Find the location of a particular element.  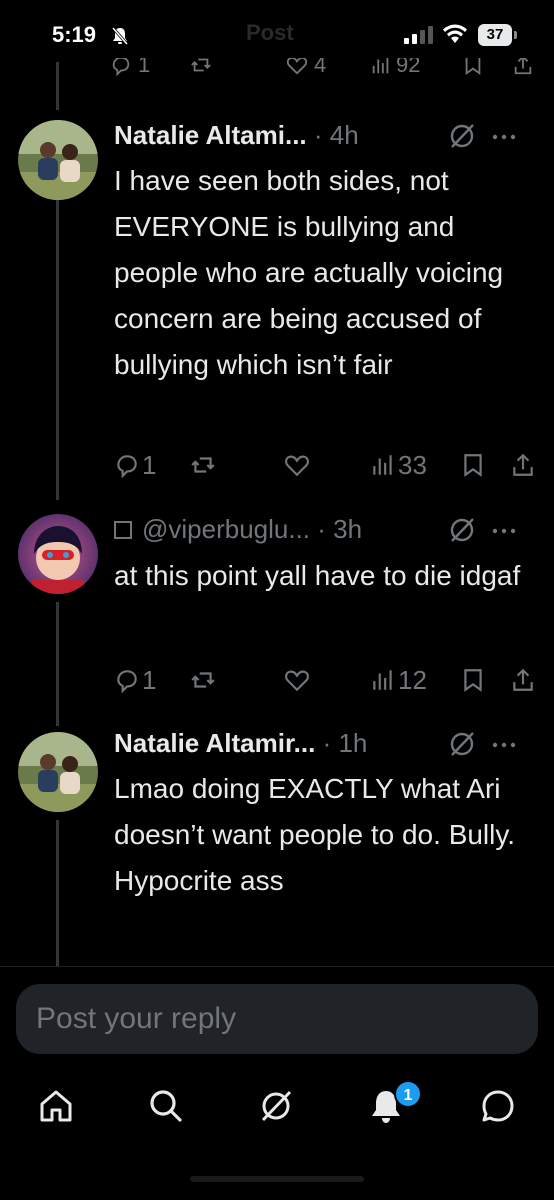

battery-tip is located at coordinates (515, 35).